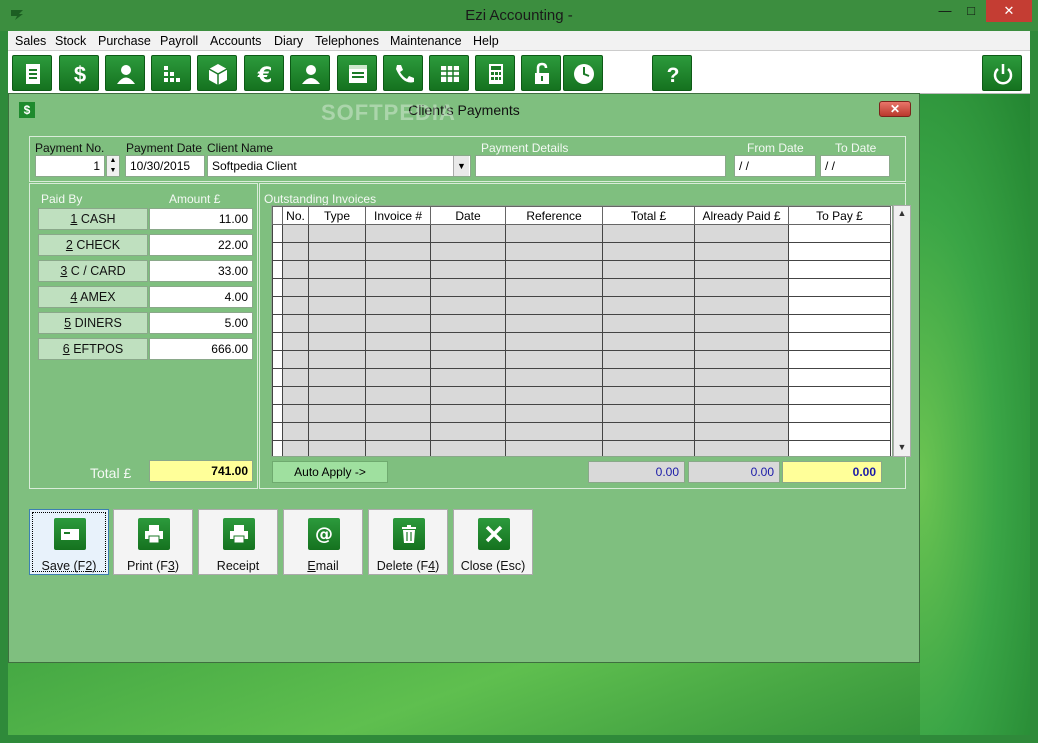 The image size is (1038, 743). What do you see at coordinates (672, 73) in the screenshot?
I see `toolbar-help-button: ?` at bounding box center [672, 73].